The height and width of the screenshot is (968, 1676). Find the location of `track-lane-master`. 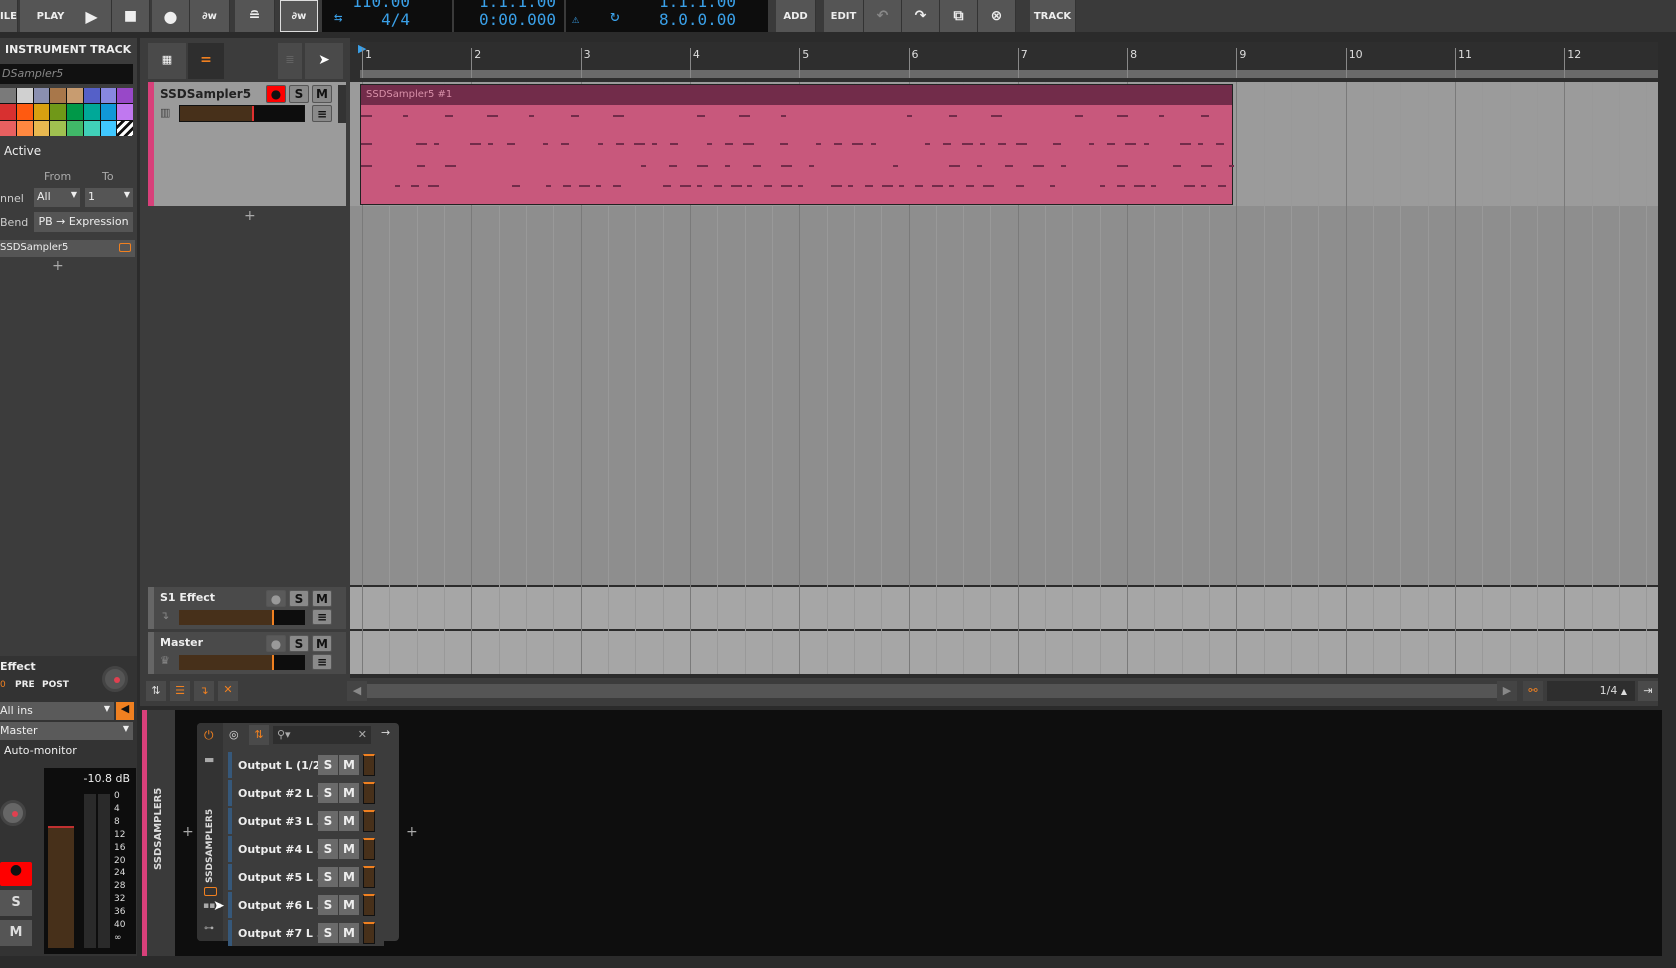

track-lane-master is located at coordinates (1004, 652).